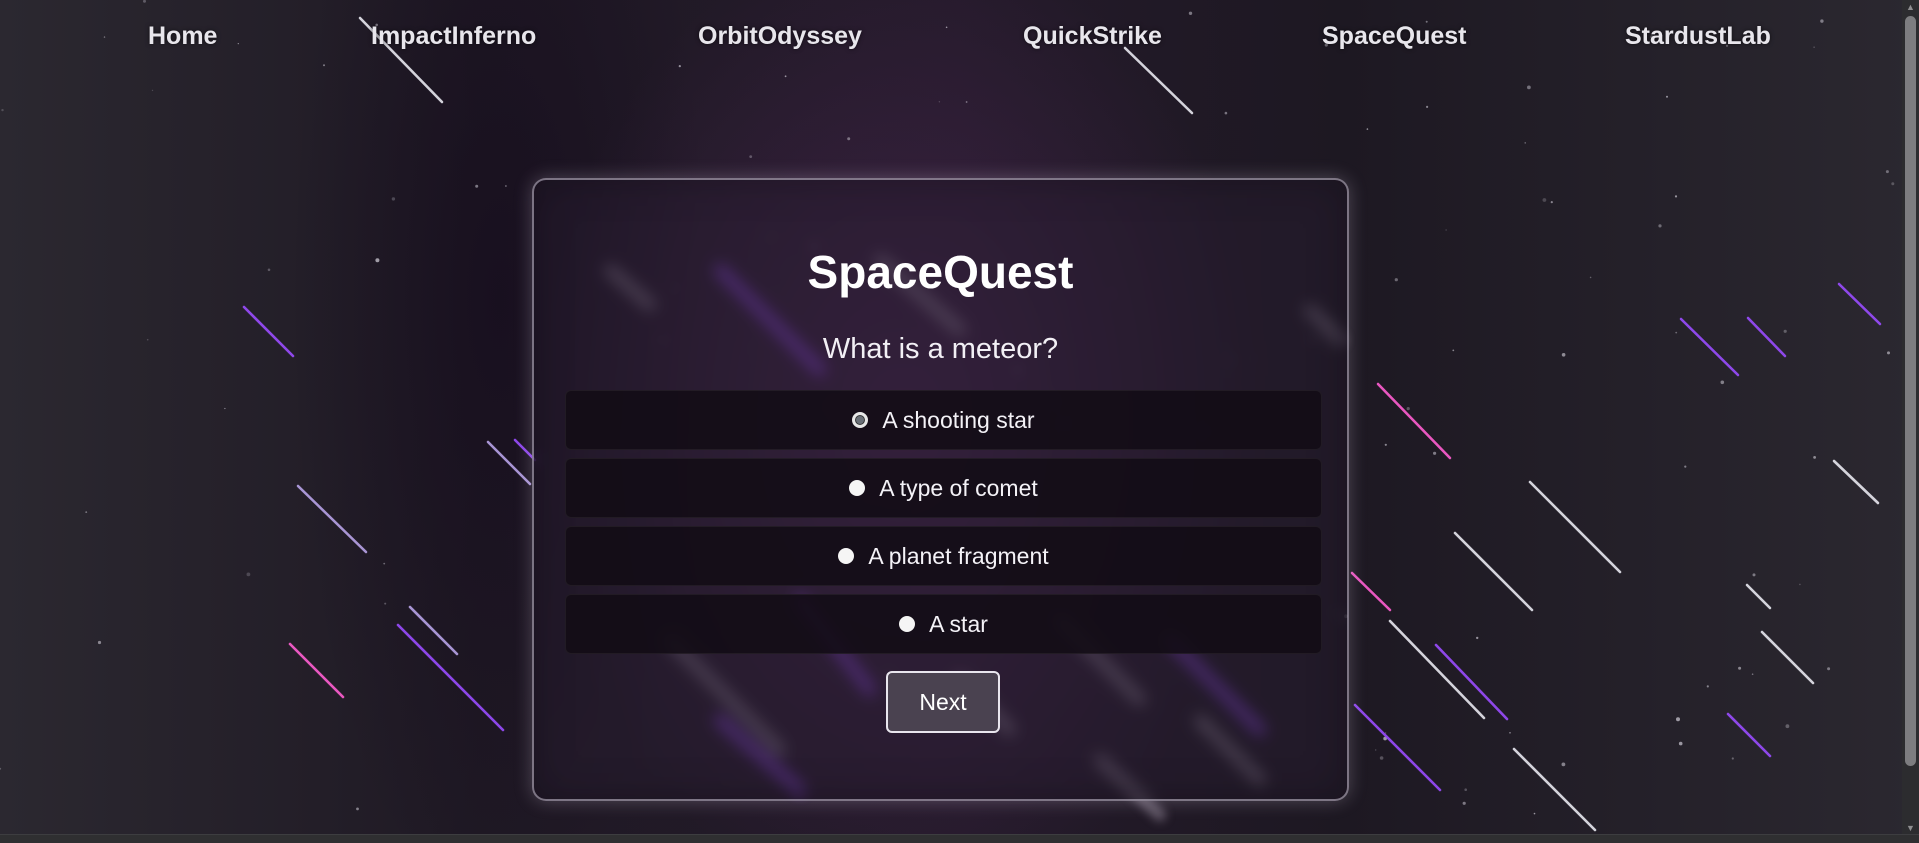  Describe the element at coordinates (1092, 36) in the screenshot. I see `nav-link-quickstrike: QuickStrike` at that location.